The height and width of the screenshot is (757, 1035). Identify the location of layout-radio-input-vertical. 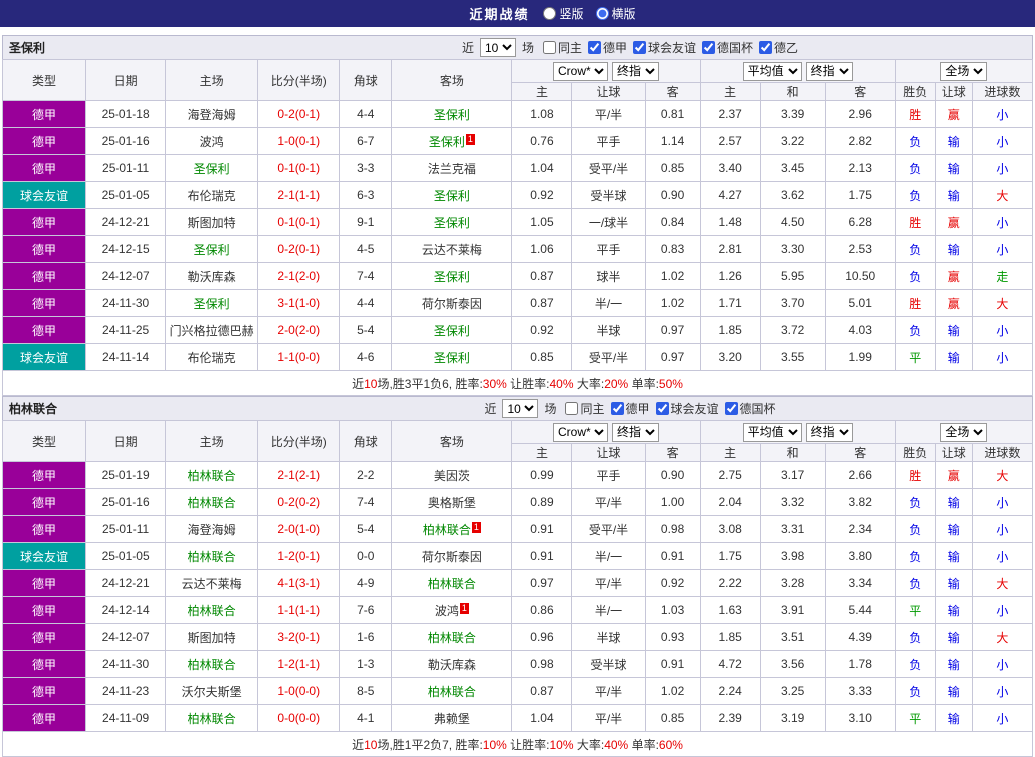
(550, 13).